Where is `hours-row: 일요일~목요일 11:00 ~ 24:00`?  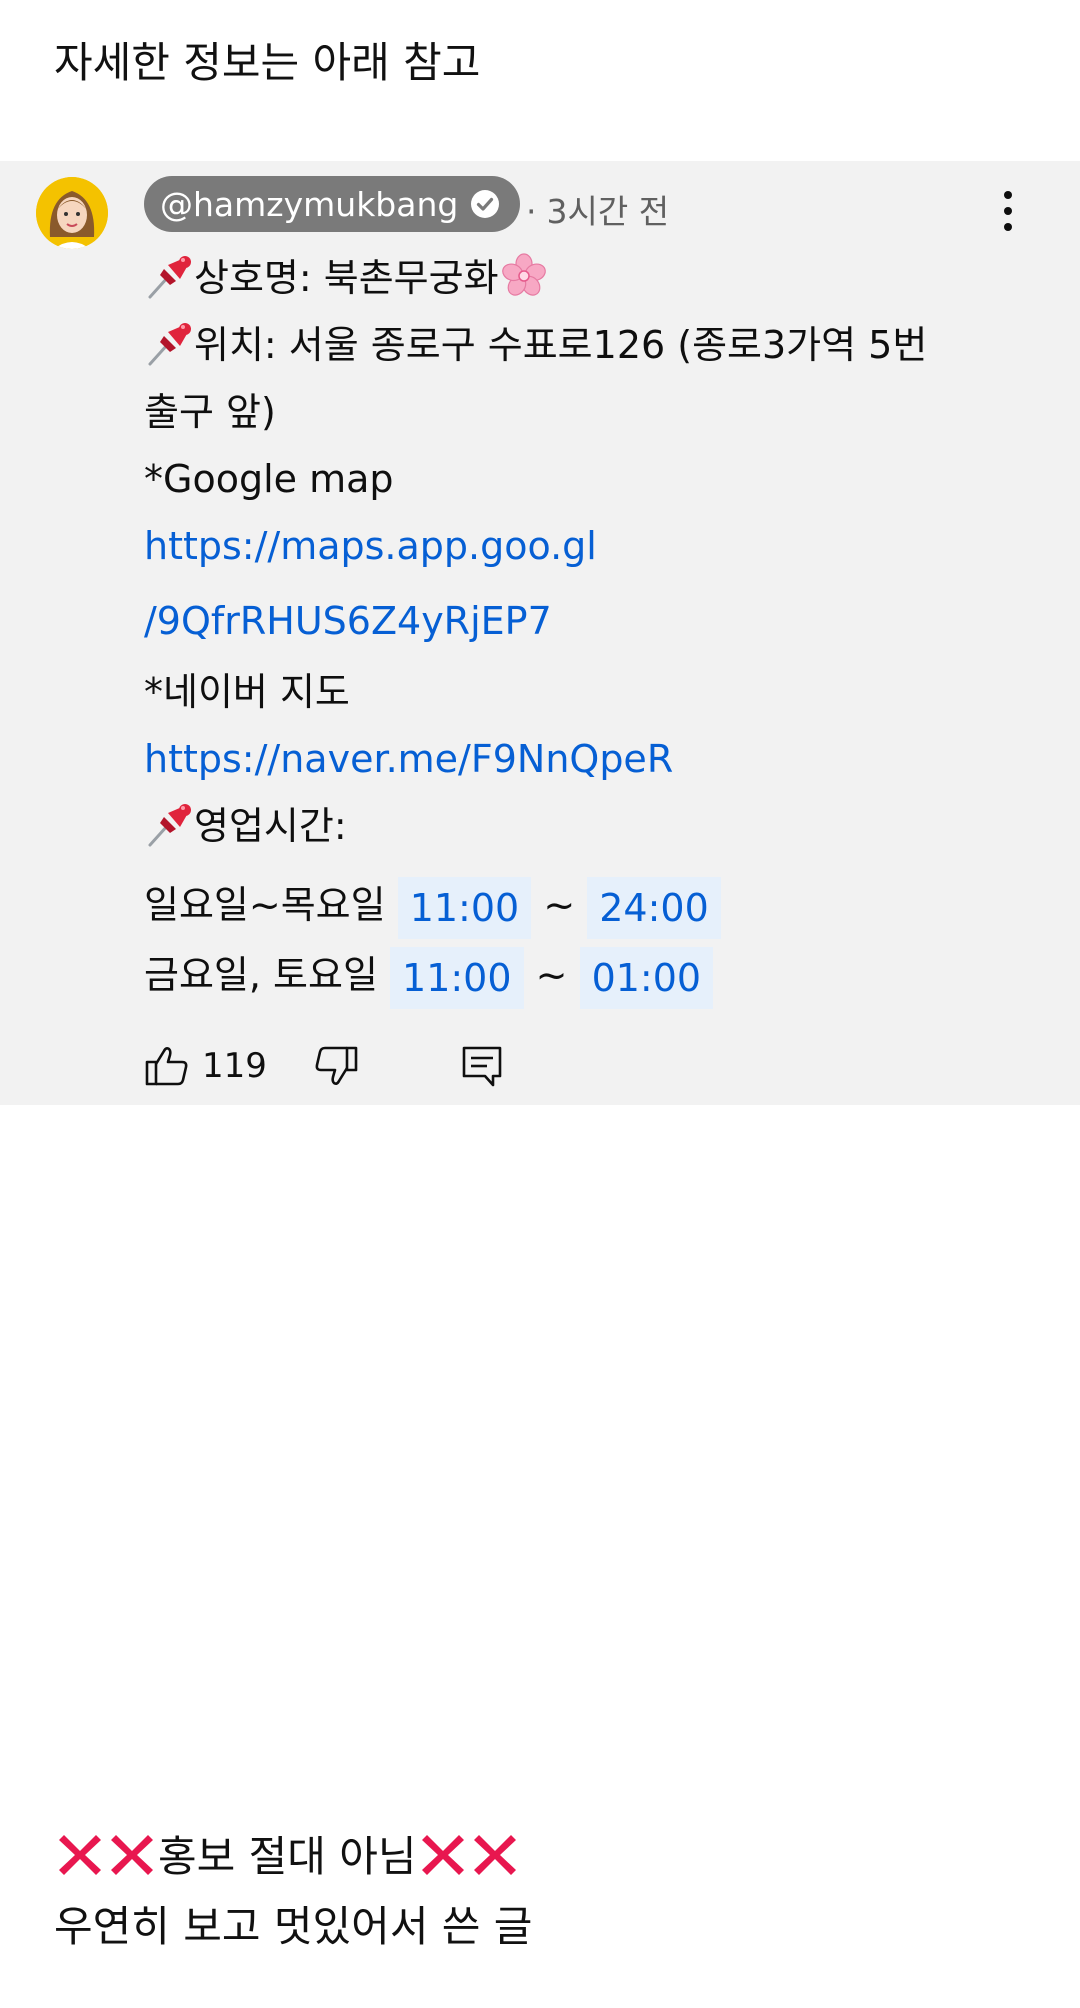
hours-row: 일요일~목요일 11:00 ~ 24:00 is located at coordinates (574, 905).